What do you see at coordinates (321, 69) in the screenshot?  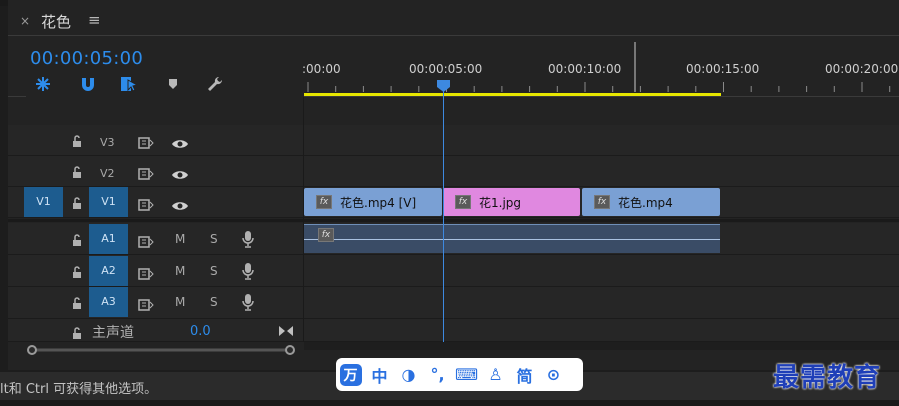 I see `ruler-label: :00:00` at bounding box center [321, 69].